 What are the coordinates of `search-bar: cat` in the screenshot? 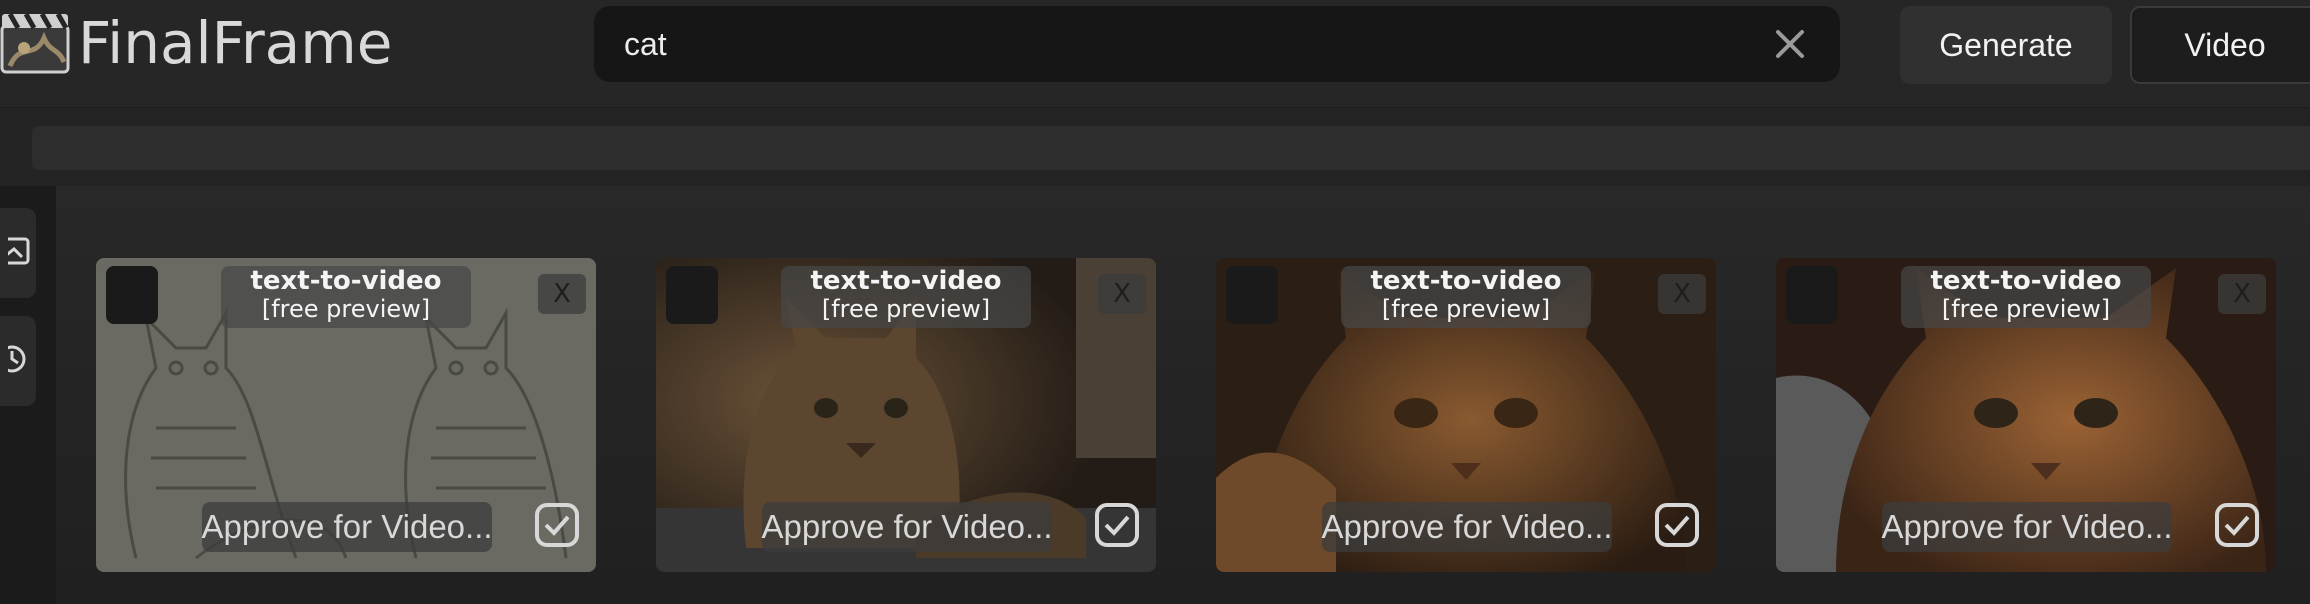 It's located at (1217, 44).